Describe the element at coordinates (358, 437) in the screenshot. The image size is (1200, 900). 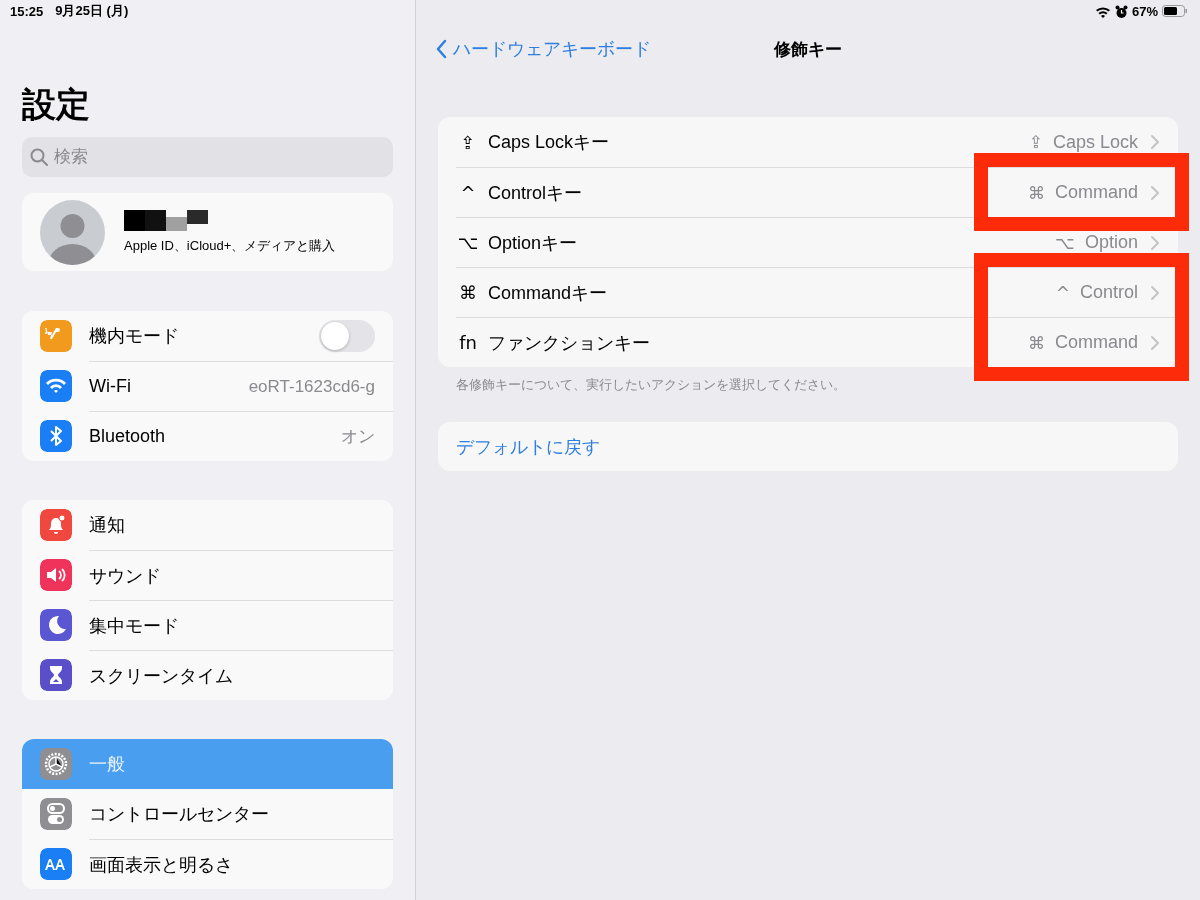
I see `item-value: オン` at that location.